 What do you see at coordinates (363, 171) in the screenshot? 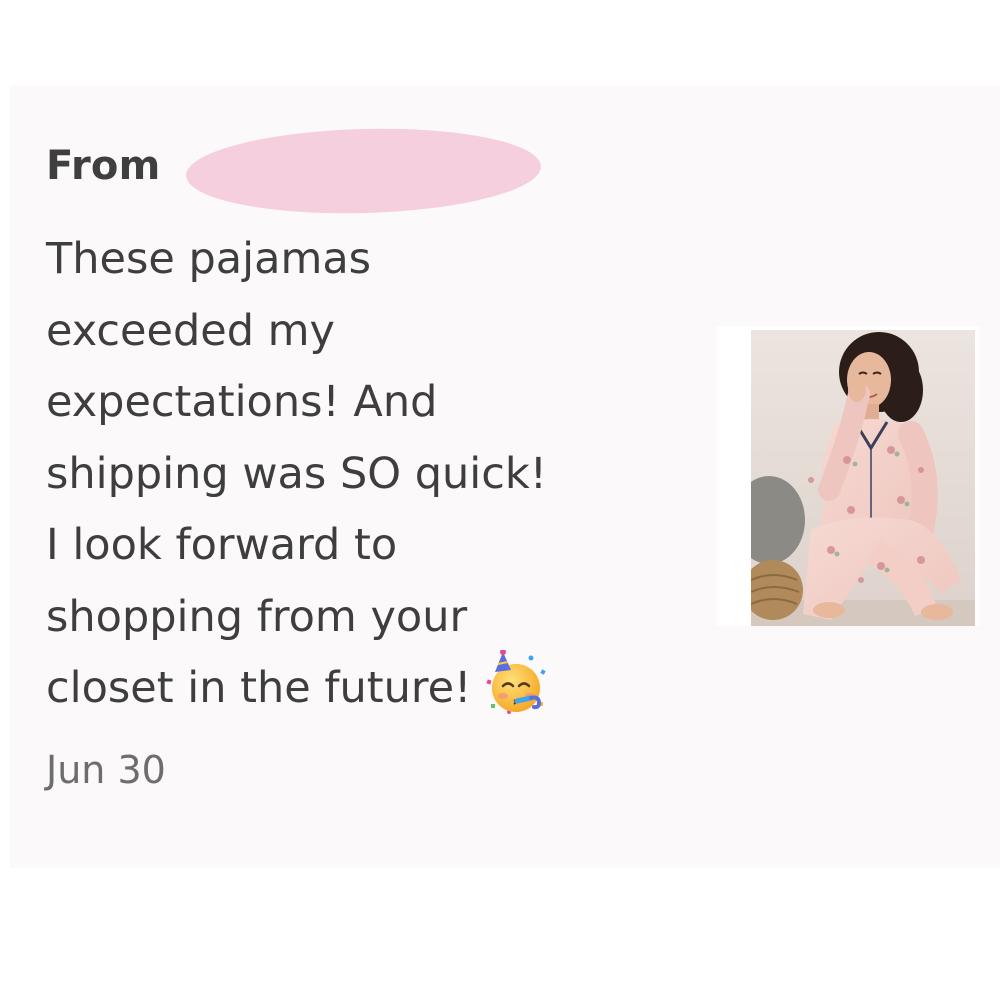
I see `redacted-username` at bounding box center [363, 171].